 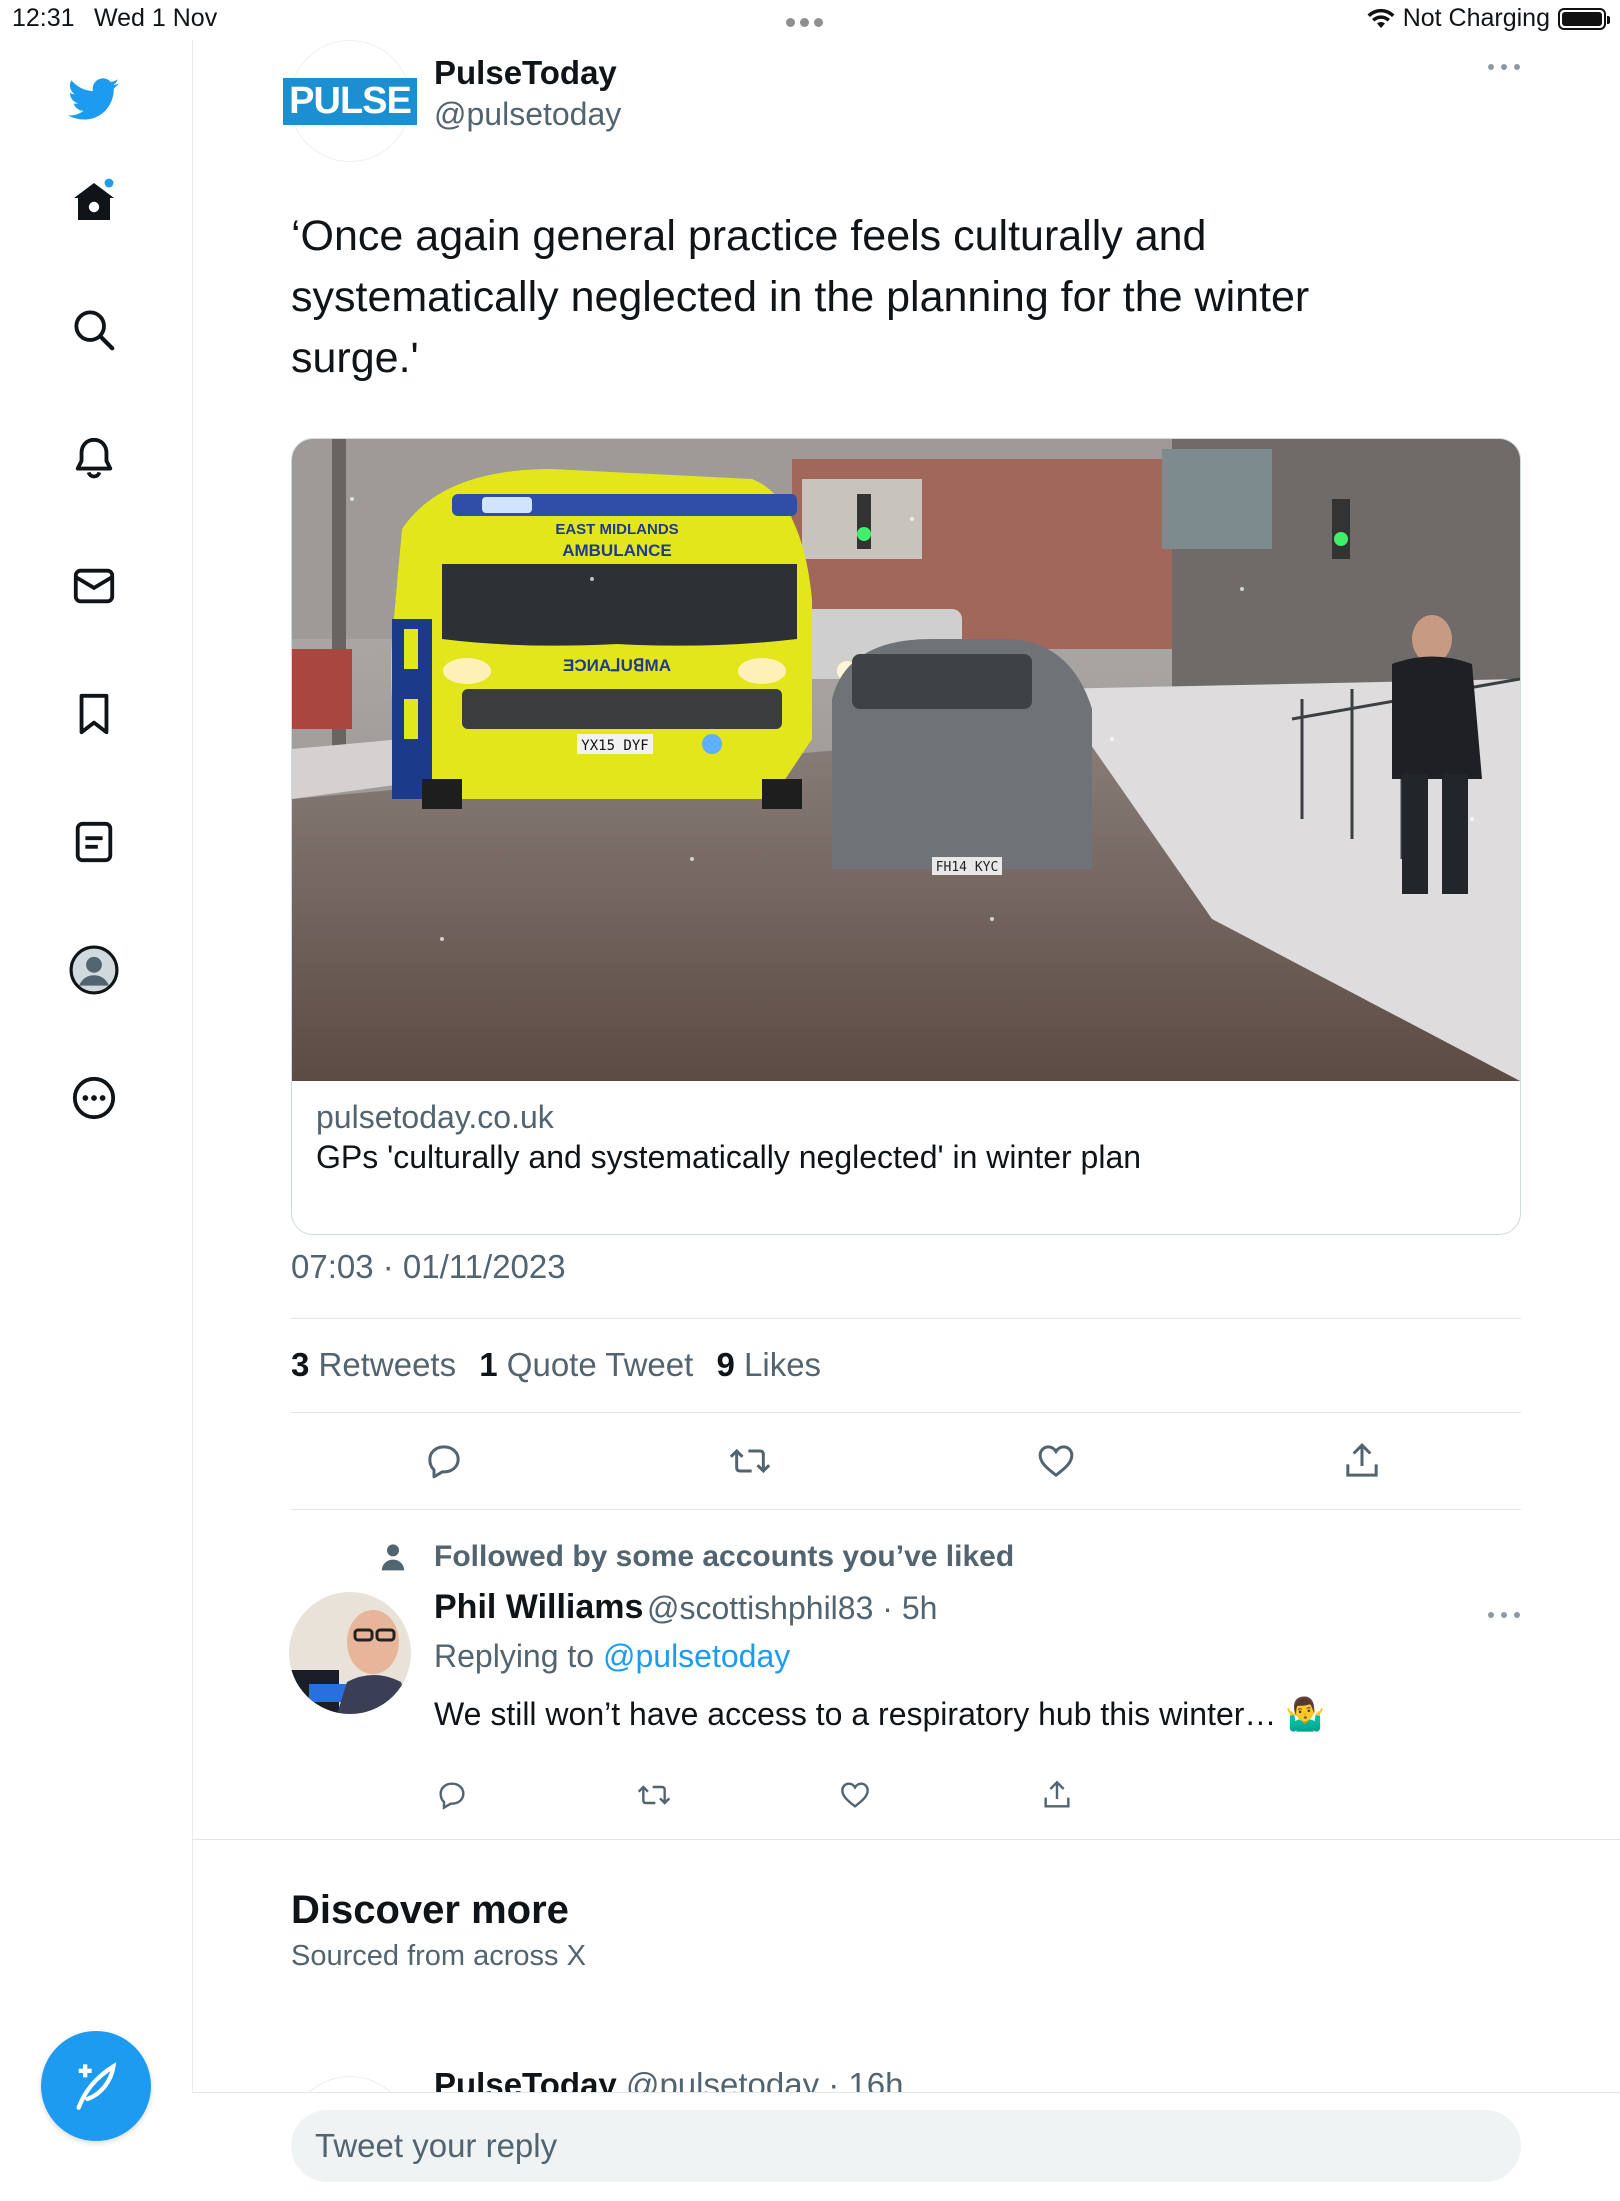 What do you see at coordinates (792, 1608) in the screenshot?
I see `reply-author-handle: @scottishphil83 · 5h` at bounding box center [792, 1608].